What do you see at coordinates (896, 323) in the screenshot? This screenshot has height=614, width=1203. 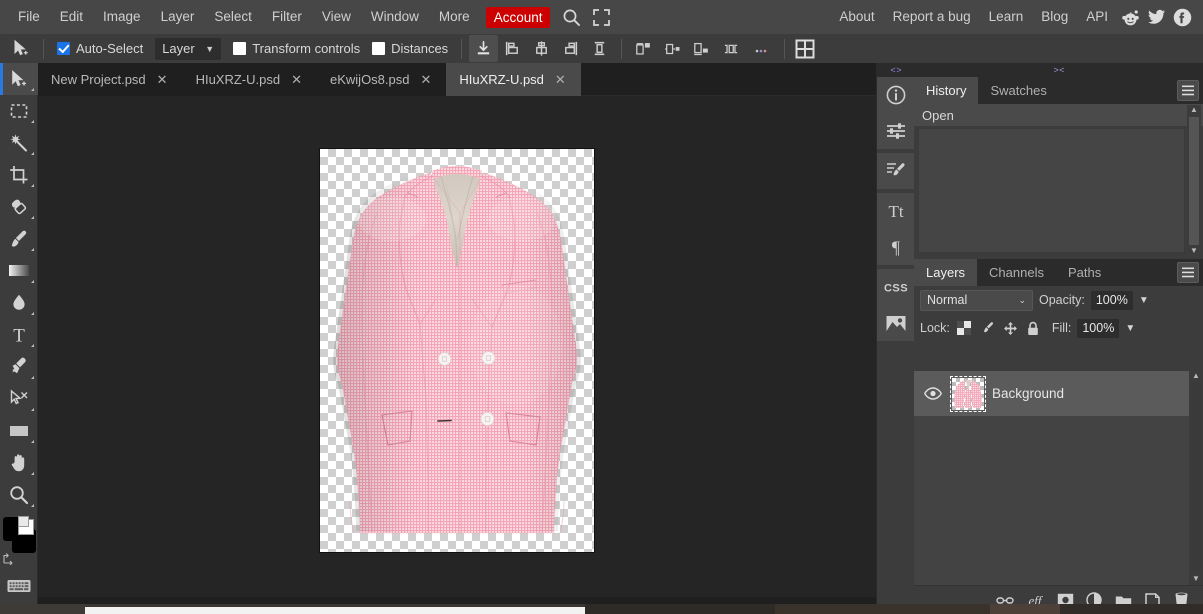 I see `image-picture-icon` at bounding box center [896, 323].